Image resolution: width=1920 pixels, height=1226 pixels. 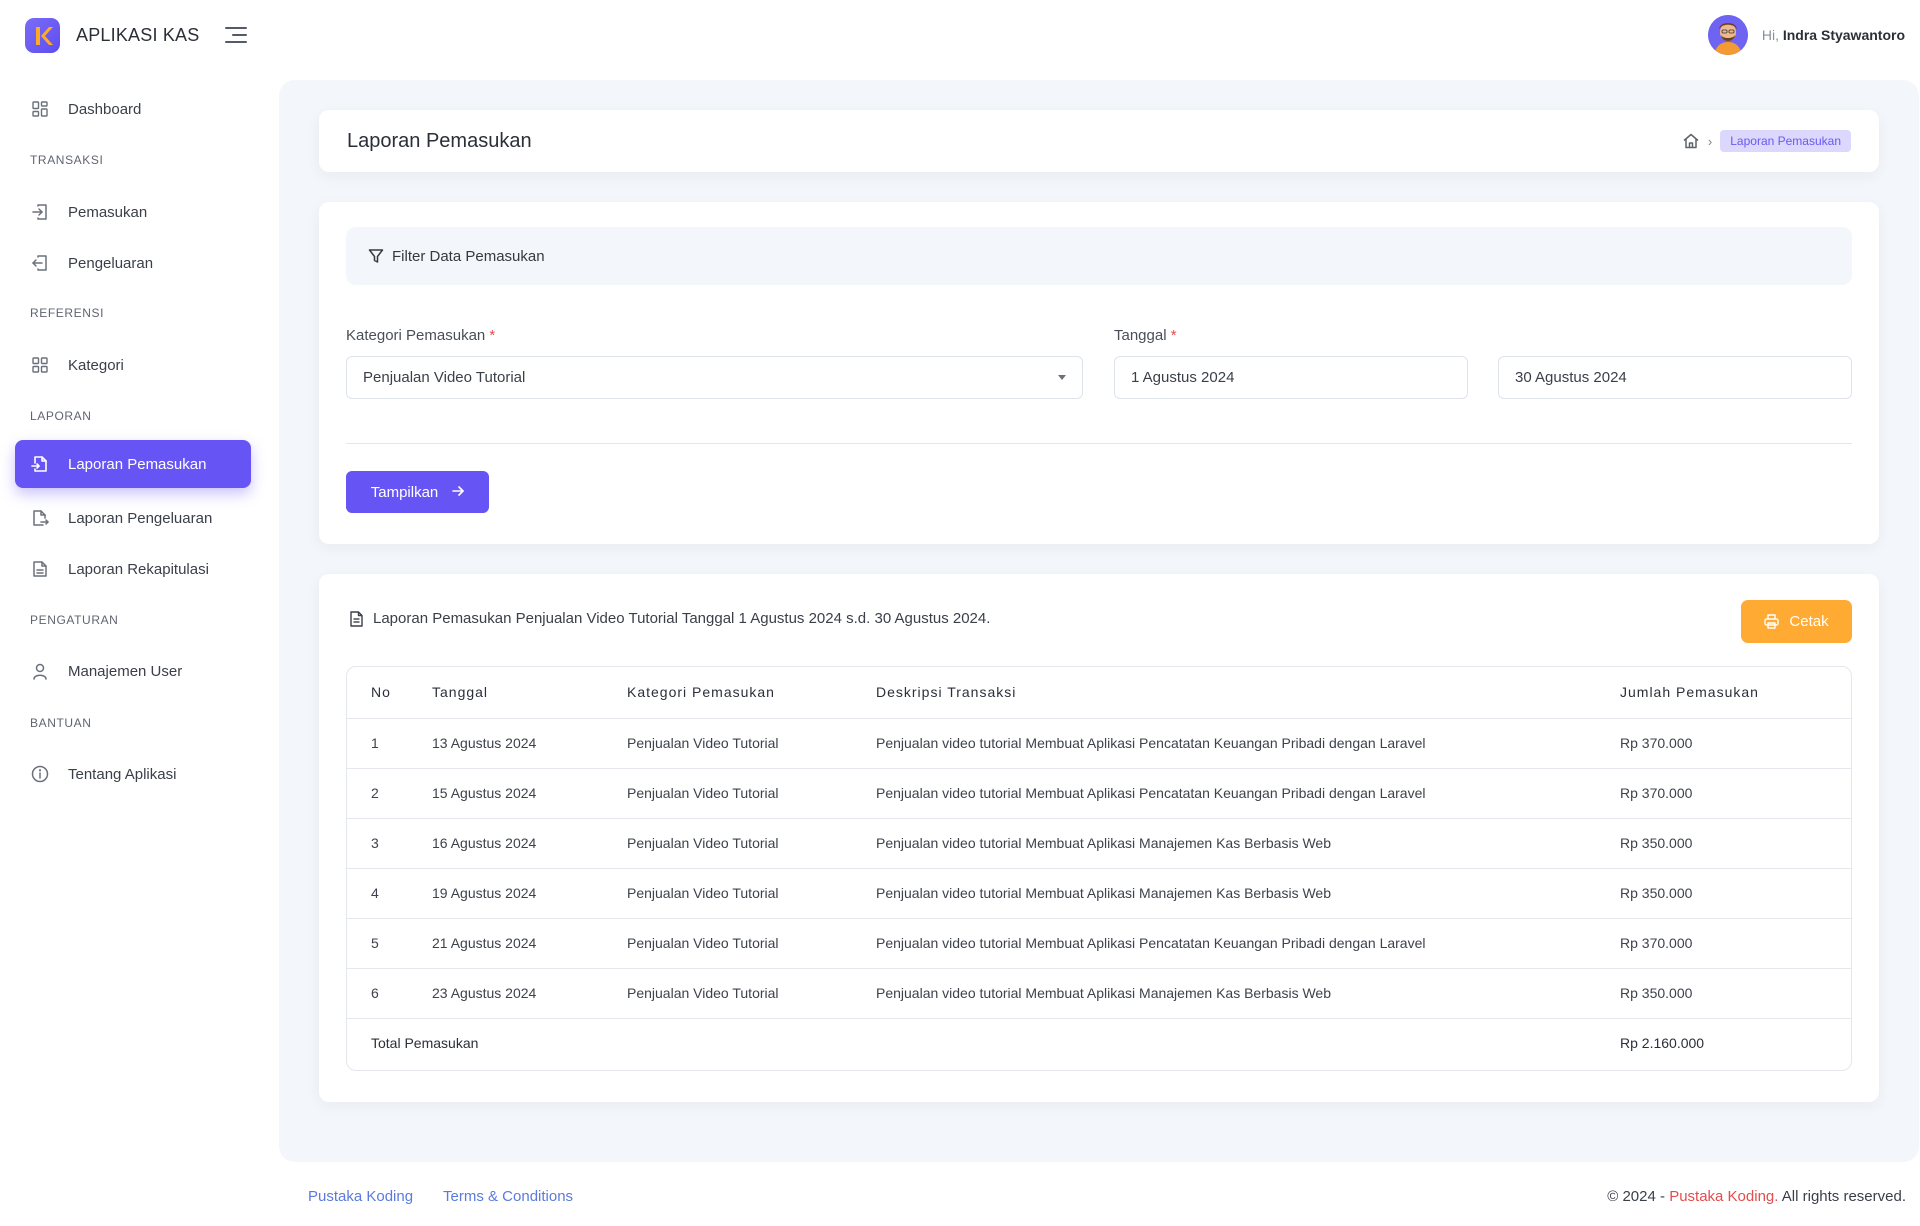 I want to click on sidebar-item-pemasukan: Pemasukan, so click(x=133, y=212).